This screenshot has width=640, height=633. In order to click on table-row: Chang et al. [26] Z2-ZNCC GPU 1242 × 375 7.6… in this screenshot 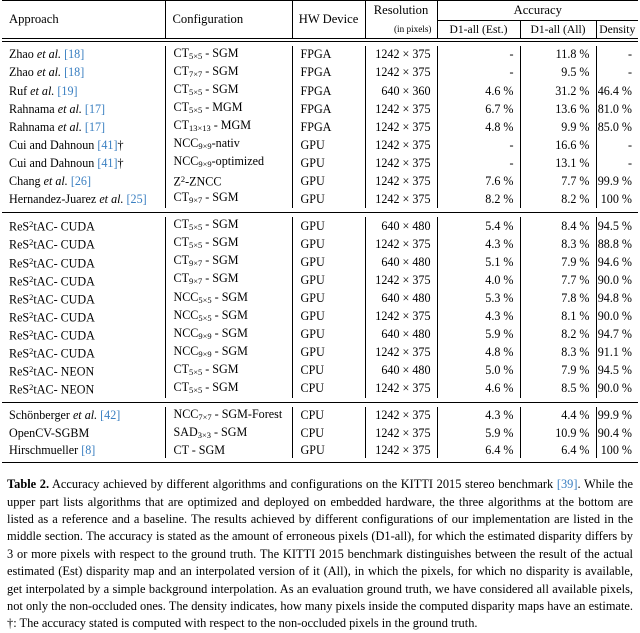, I will do `click(320, 181)`.